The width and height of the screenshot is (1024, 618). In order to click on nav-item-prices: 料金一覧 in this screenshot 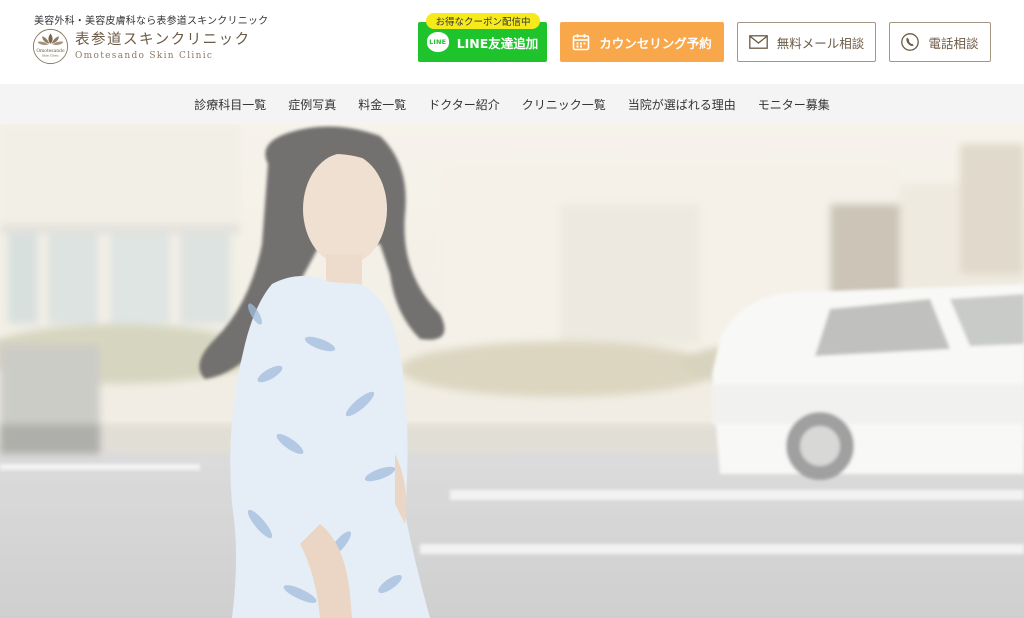, I will do `click(382, 104)`.